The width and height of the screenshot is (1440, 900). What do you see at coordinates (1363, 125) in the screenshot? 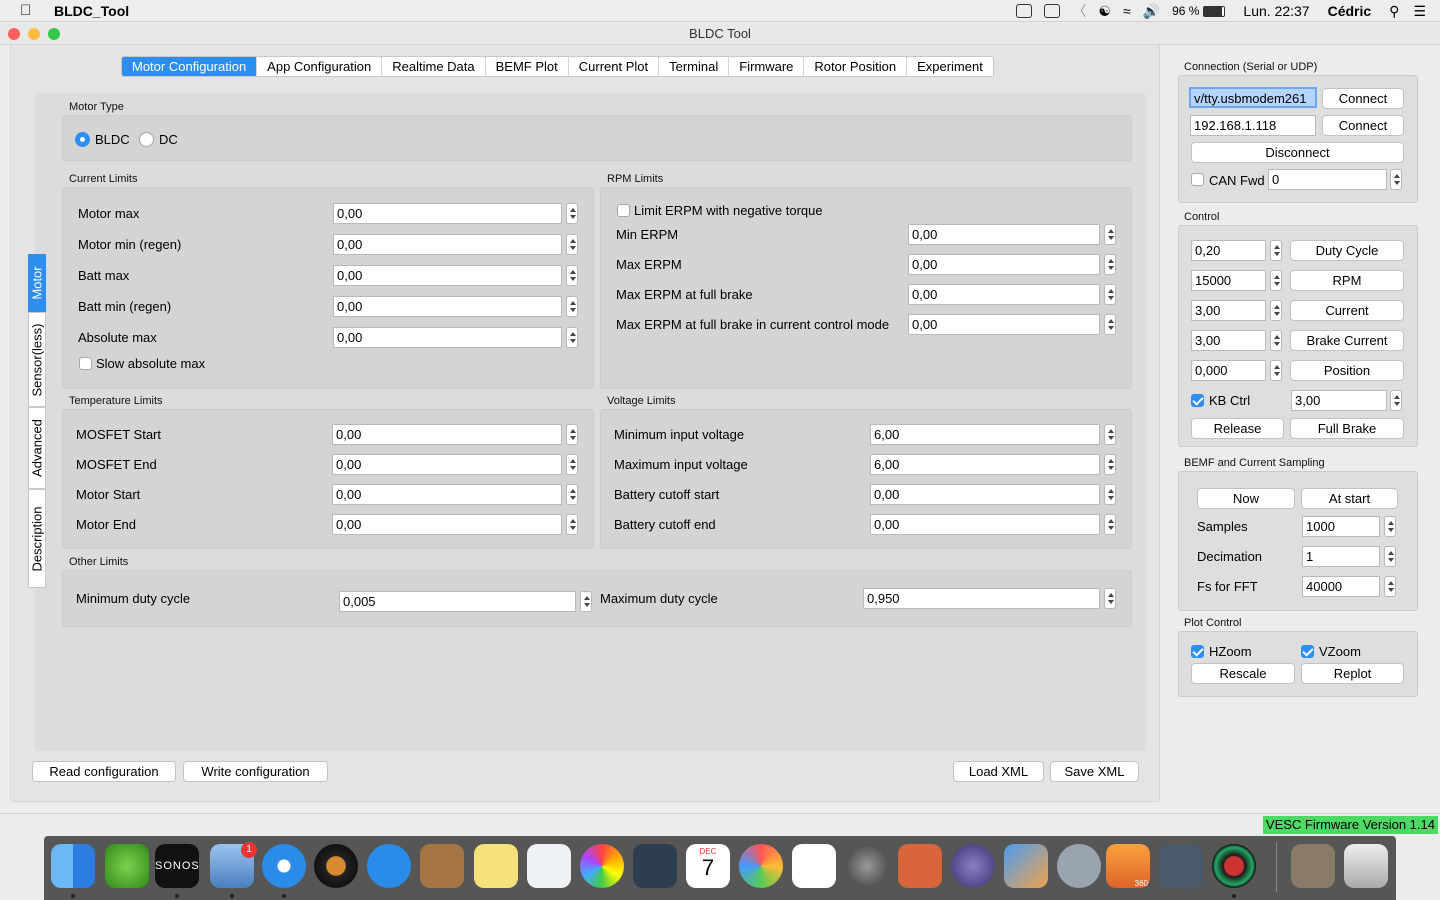
I see `udp-connect-button: Connect` at bounding box center [1363, 125].